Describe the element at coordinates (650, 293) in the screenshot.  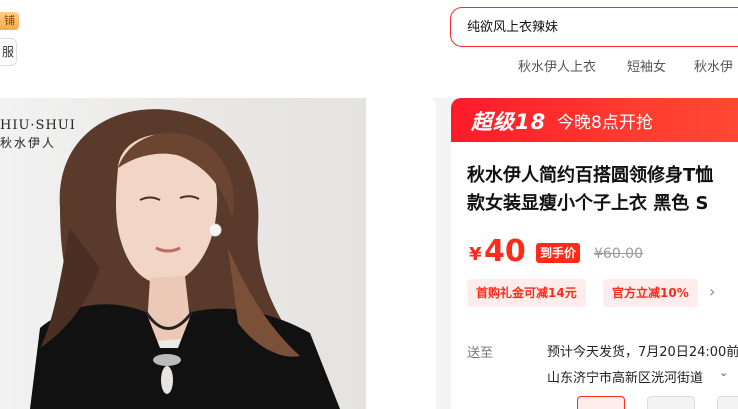
I see `coupon-official-discount: 官方立减10%` at that location.